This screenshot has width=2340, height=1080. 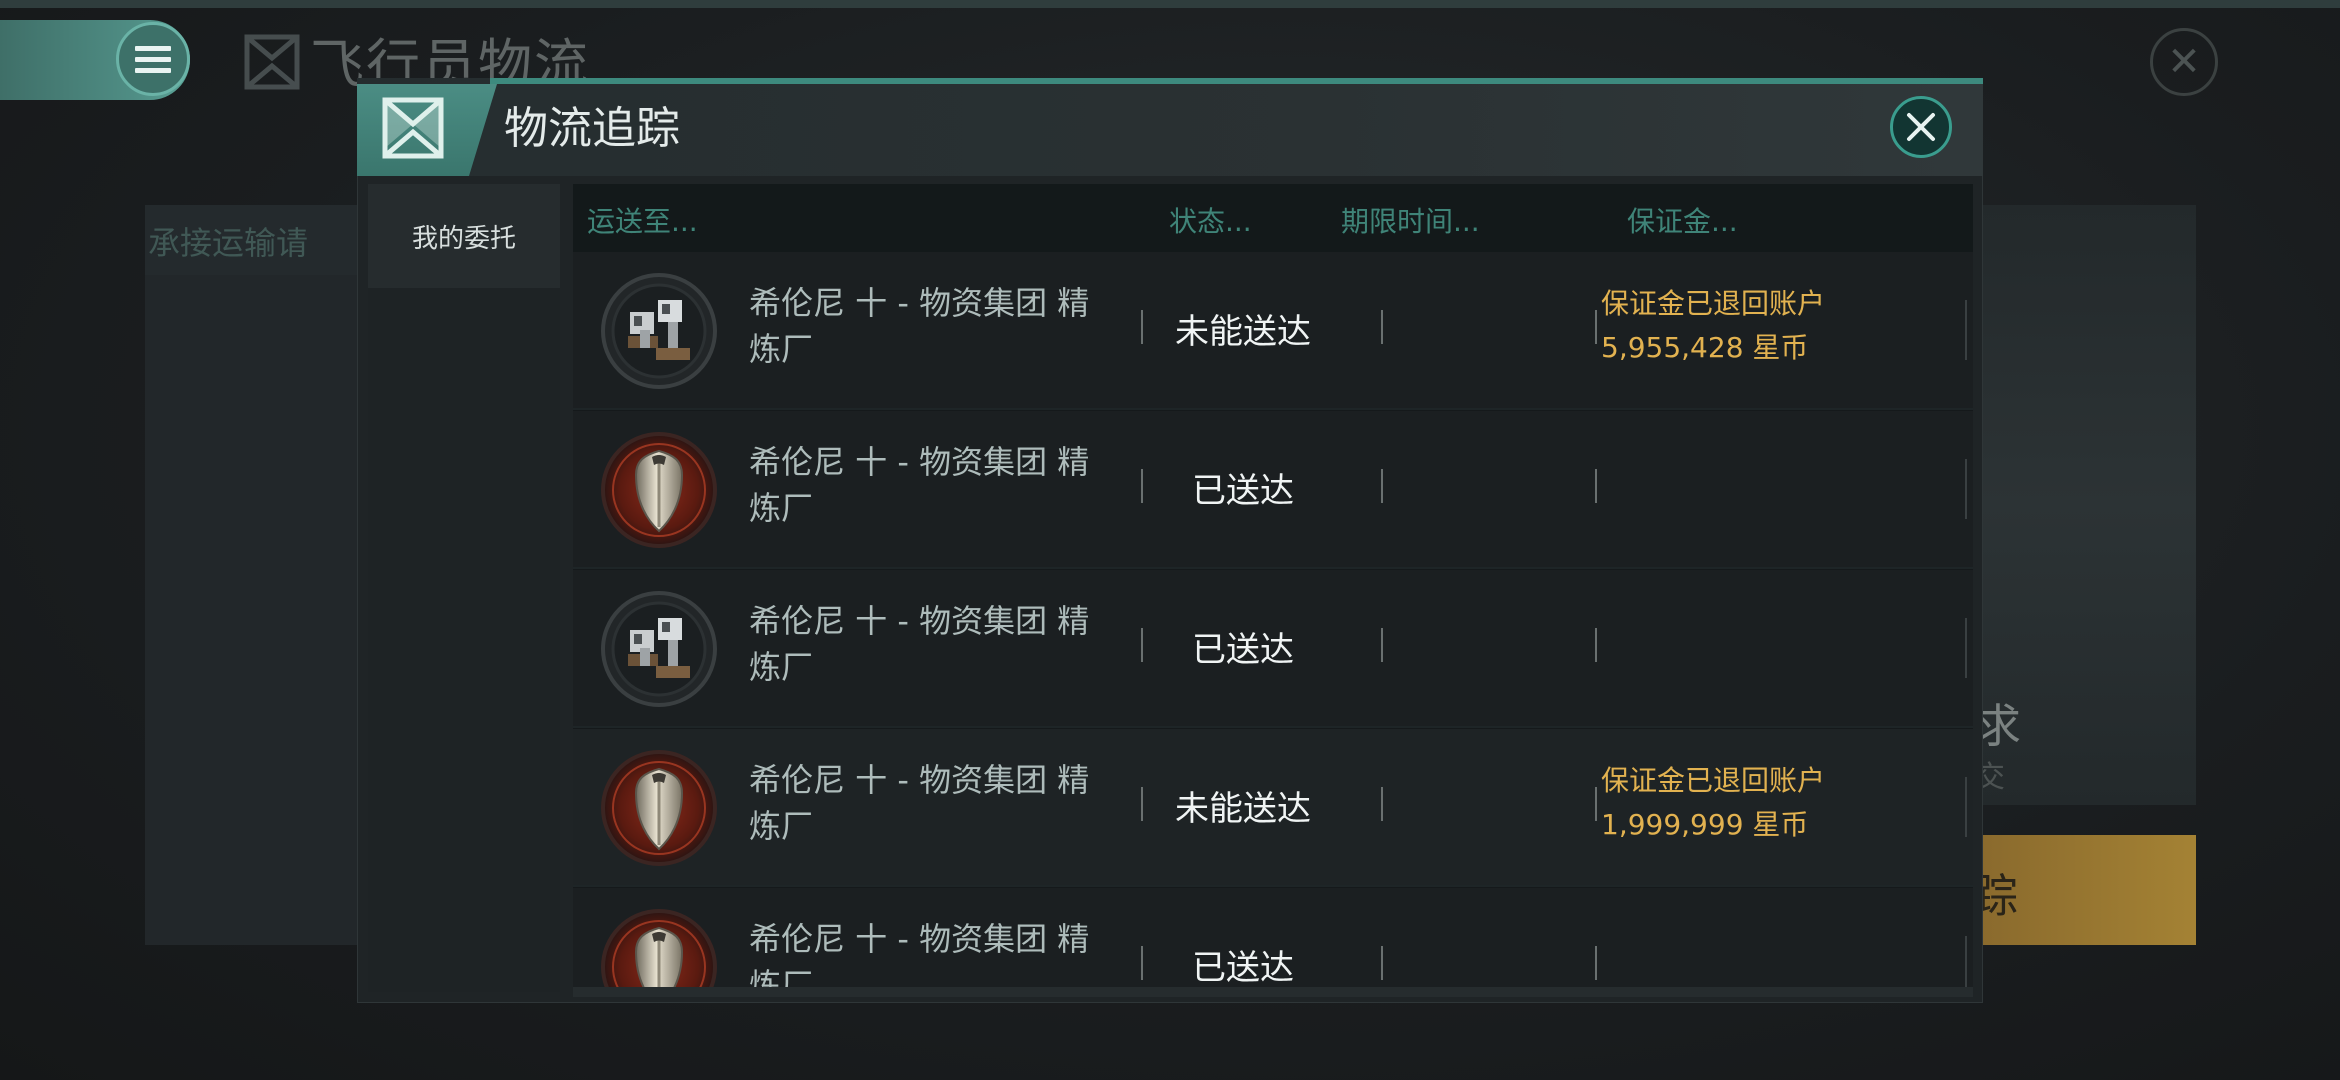 What do you see at coordinates (464, 236) in the screenshot?
I see `side-tab-my-commissions: 我的委托` at bounding box center [464, 236].